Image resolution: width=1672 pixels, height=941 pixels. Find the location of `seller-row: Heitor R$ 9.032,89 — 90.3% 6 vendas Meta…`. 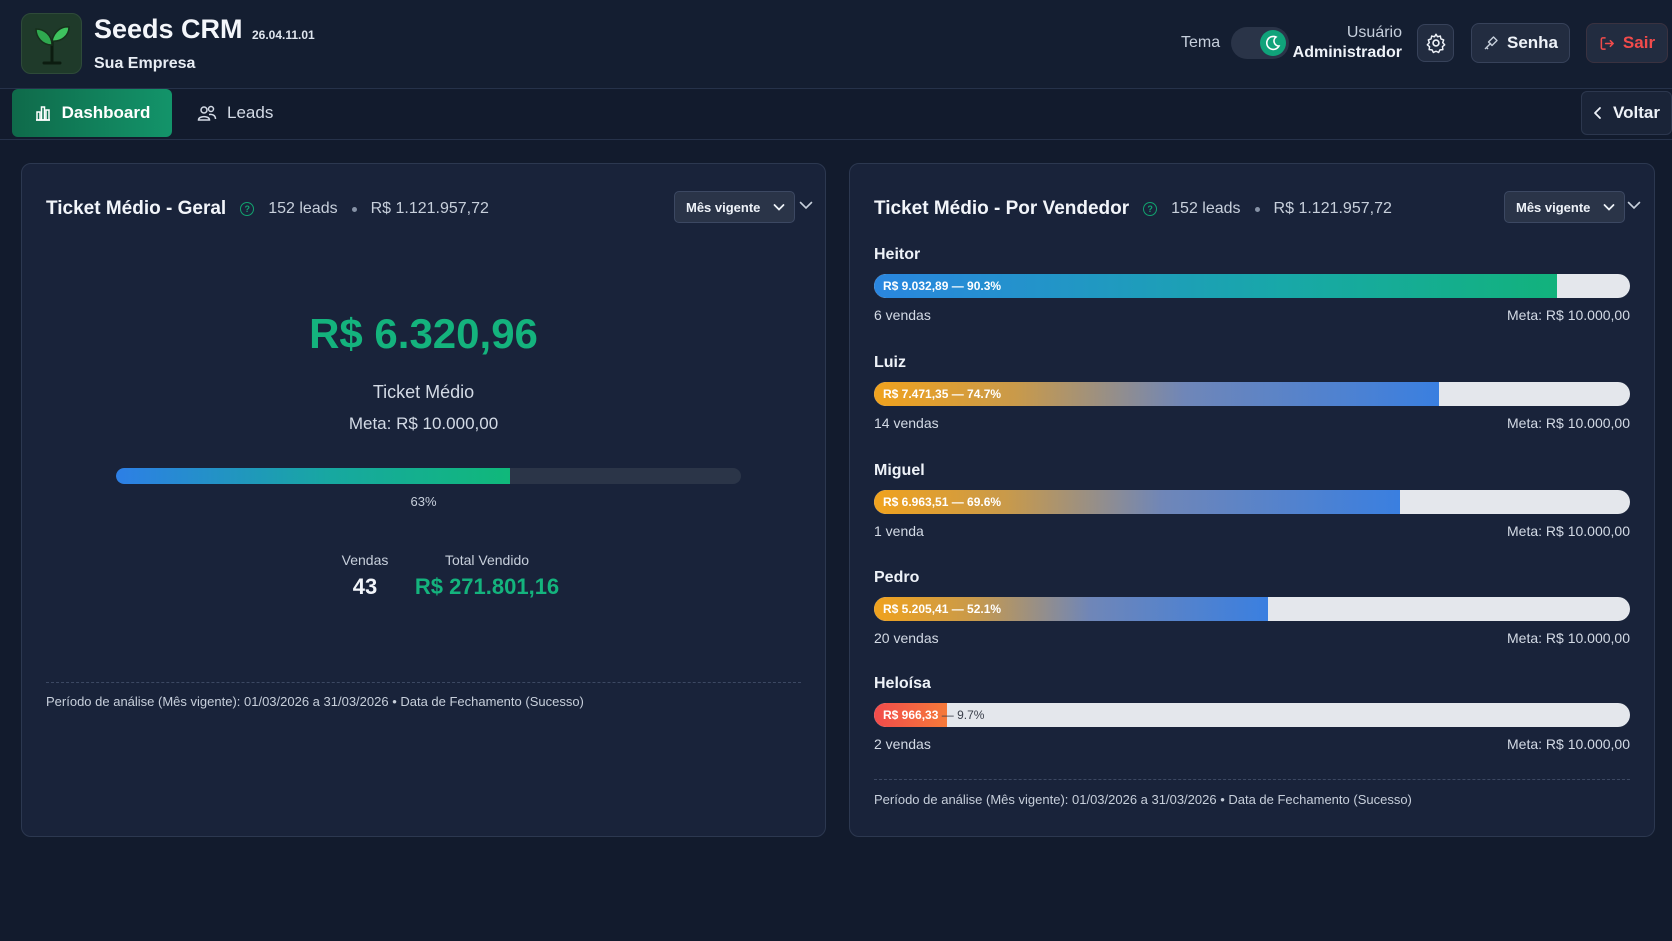

seller-row: Heitor R$ 9.032,89 — 90.3% 6 vendas Meta… is located at coordinates (1252, 291).